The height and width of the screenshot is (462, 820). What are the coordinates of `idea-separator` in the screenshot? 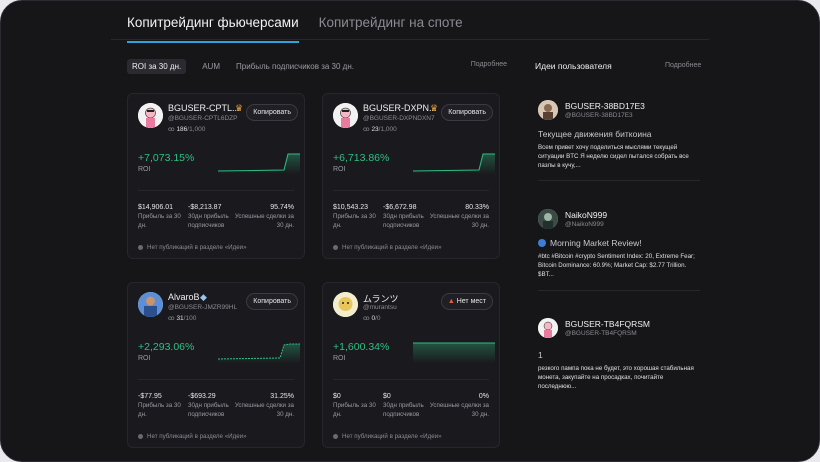 It's located at (619, 180).